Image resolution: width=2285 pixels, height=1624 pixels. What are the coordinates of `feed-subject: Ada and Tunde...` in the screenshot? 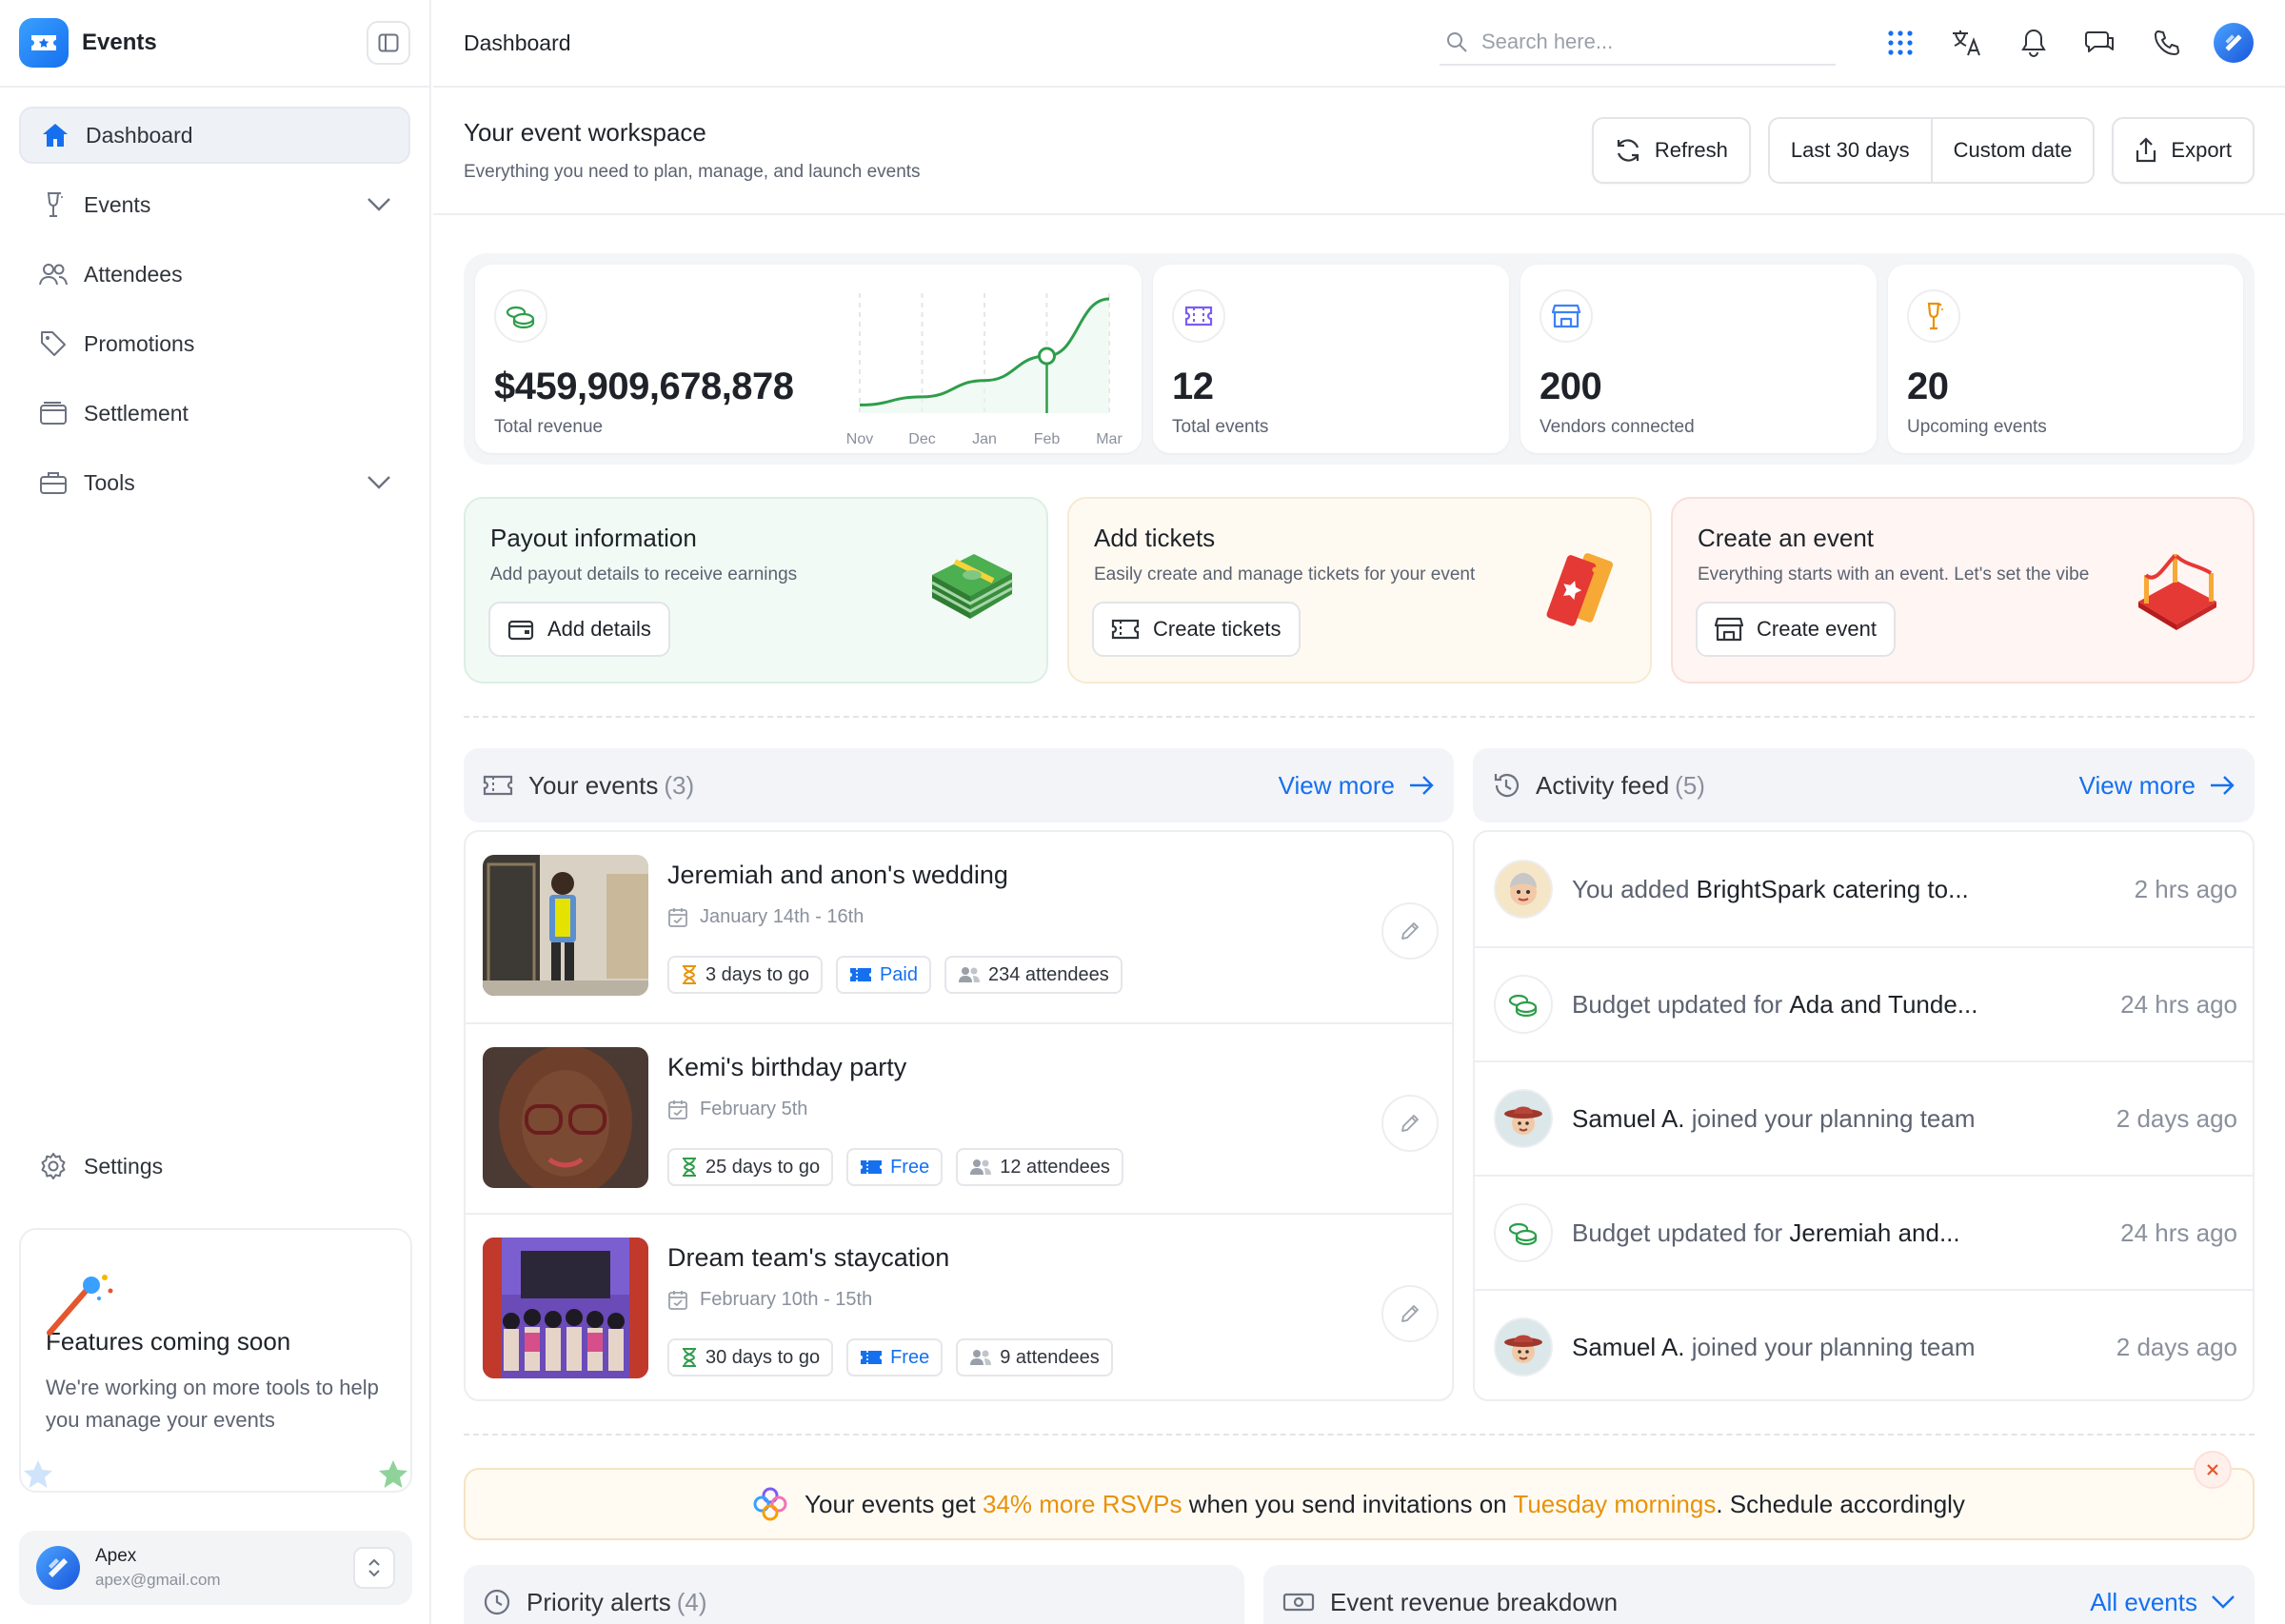 It's located at (1883, 1004).